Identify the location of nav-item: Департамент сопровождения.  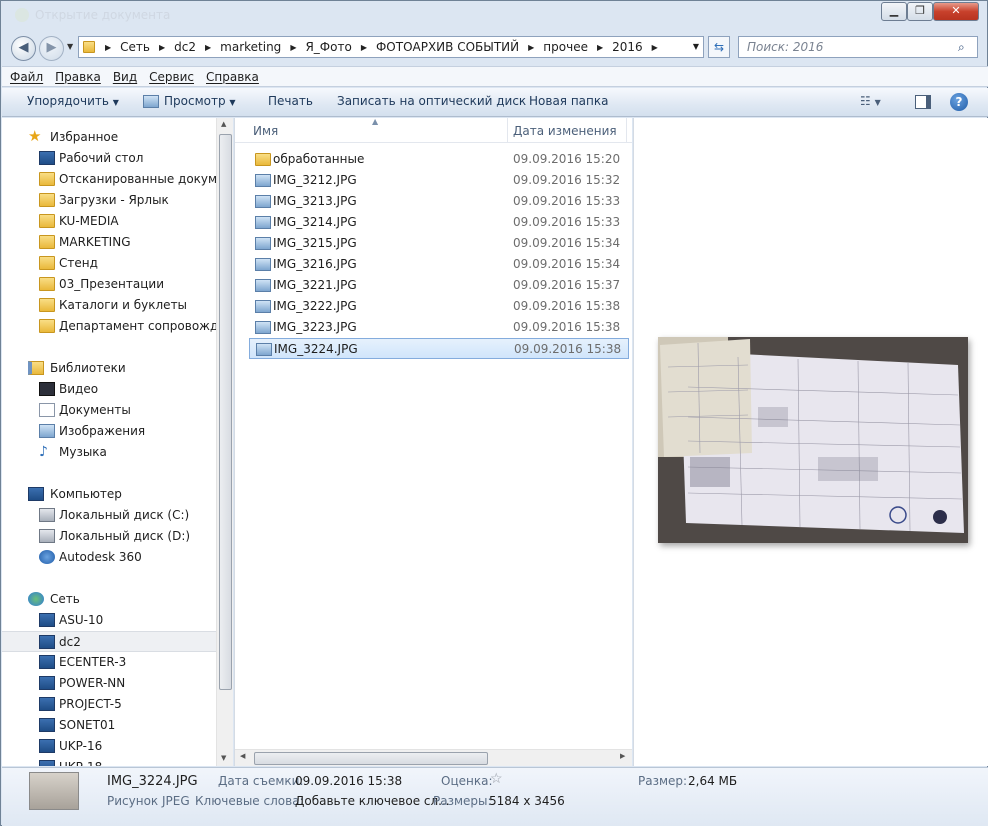
(109, 326).